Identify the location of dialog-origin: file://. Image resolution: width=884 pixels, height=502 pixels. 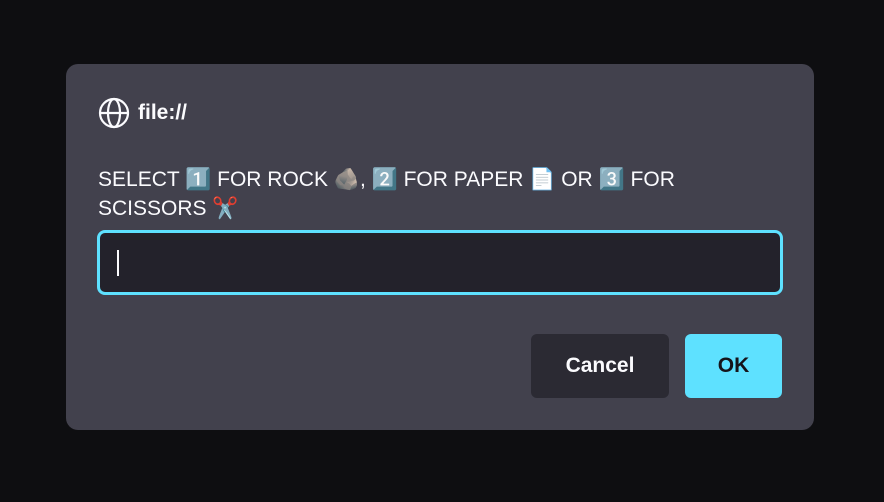
(142, 113).